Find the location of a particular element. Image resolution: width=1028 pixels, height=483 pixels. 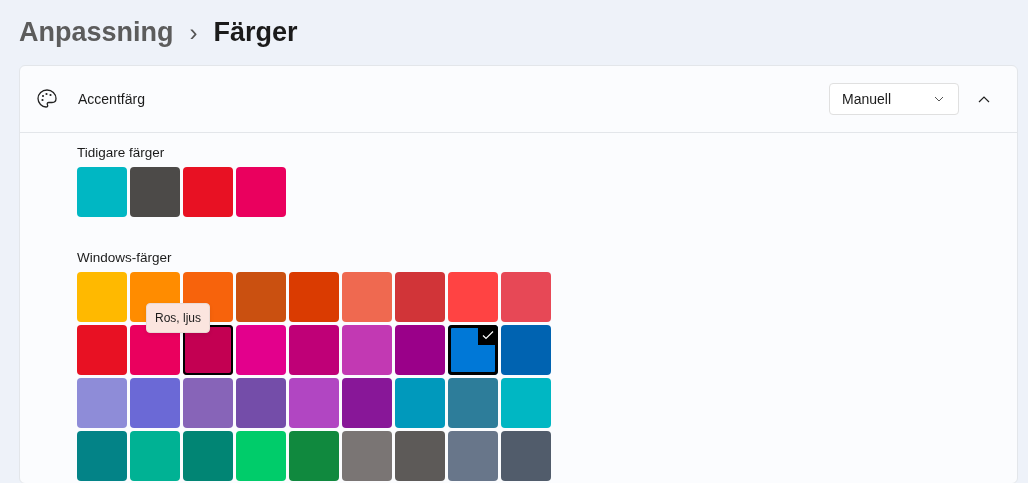

section-label: Tidigare färger is located at coordinates (121, 152).